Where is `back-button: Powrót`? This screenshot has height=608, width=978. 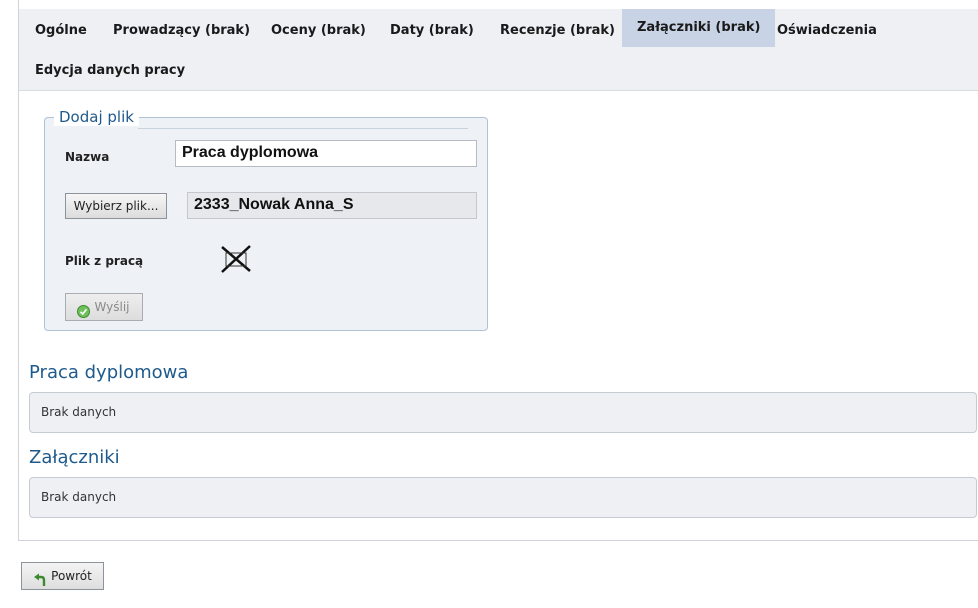
back-button: Powrót is located at coordinates (62, 576).